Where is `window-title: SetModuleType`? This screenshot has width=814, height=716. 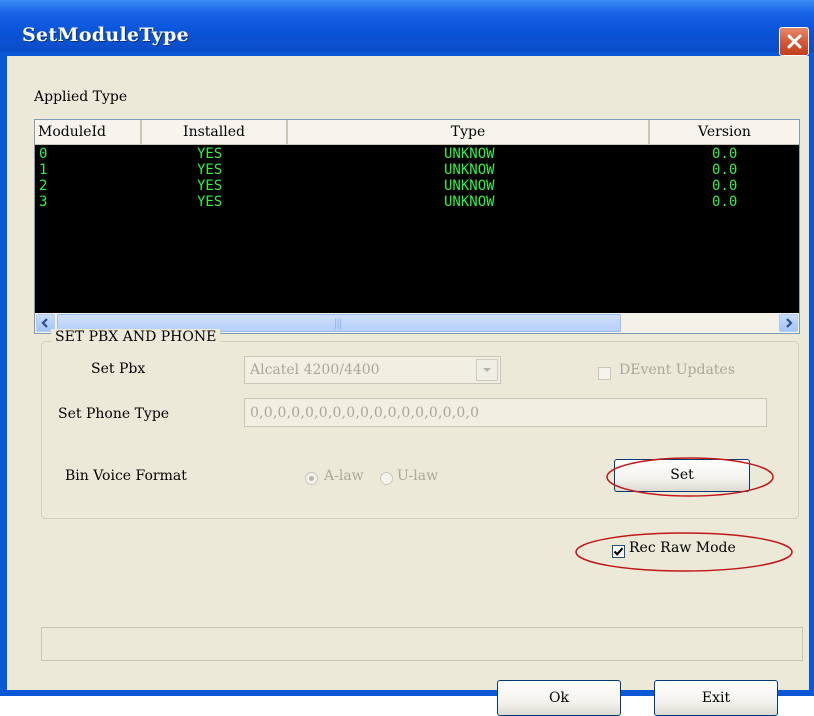
window-title: SetModuleType is located at coordinates (106, 35).